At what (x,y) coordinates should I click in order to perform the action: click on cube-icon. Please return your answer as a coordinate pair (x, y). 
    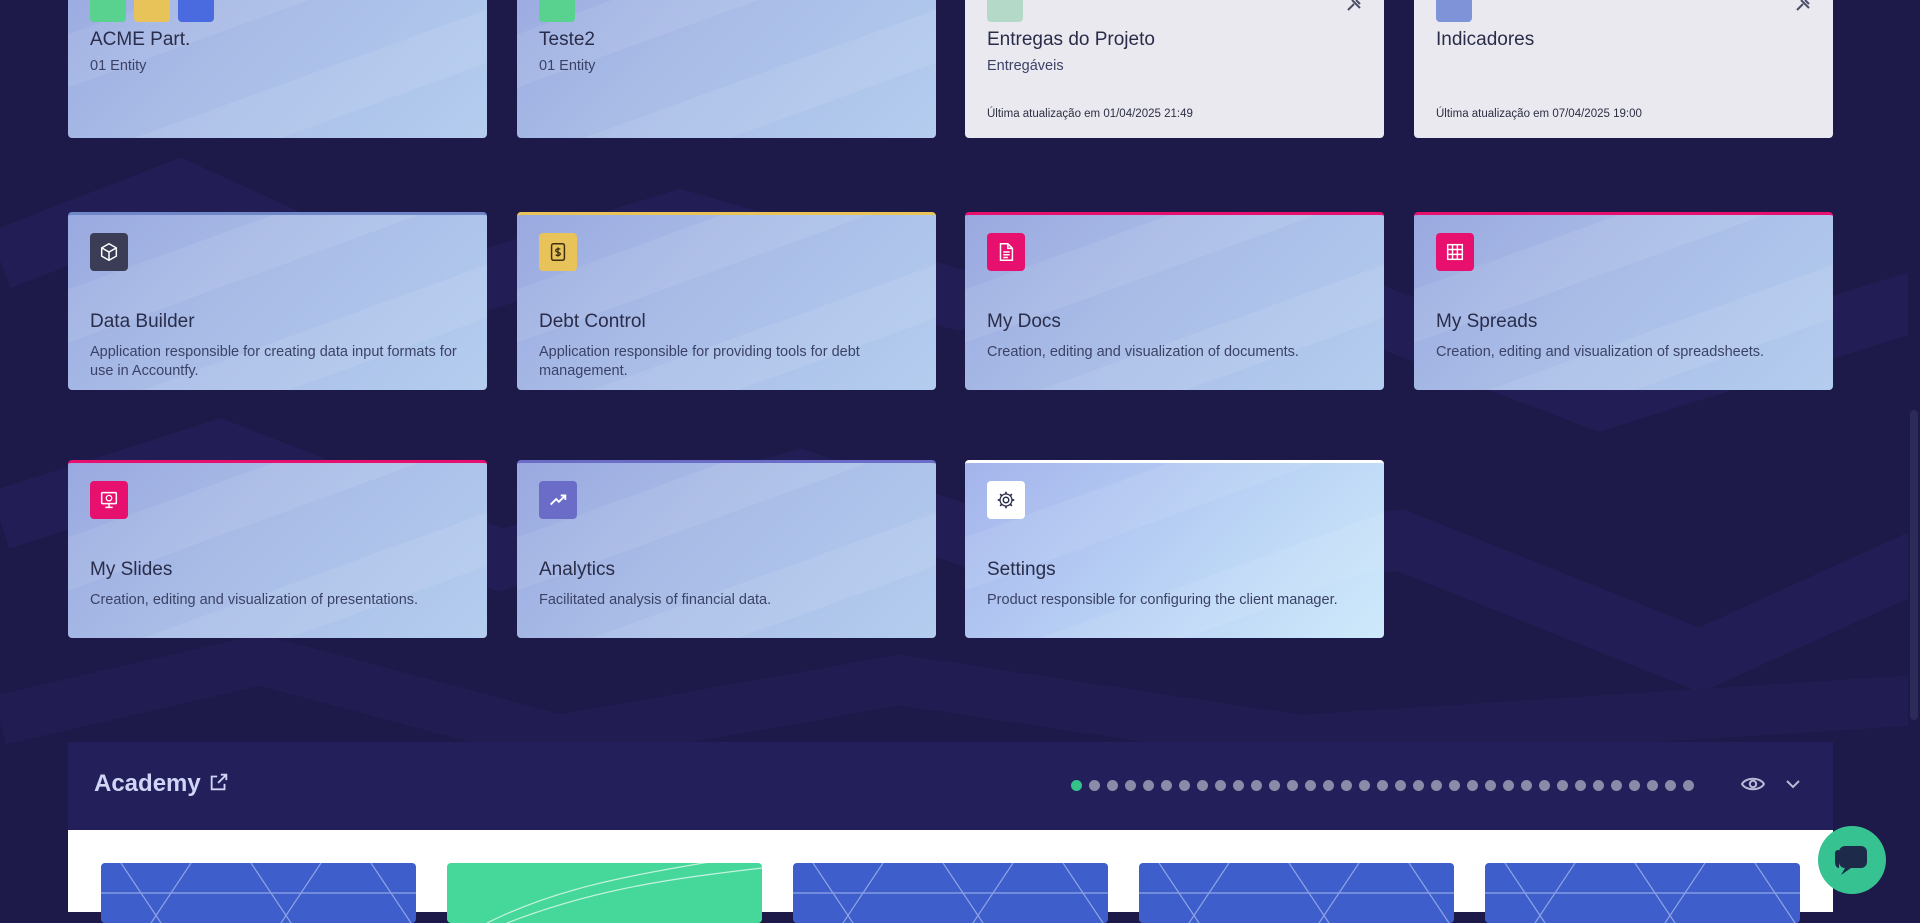
    Looking at the image, I should click on (109, 252).